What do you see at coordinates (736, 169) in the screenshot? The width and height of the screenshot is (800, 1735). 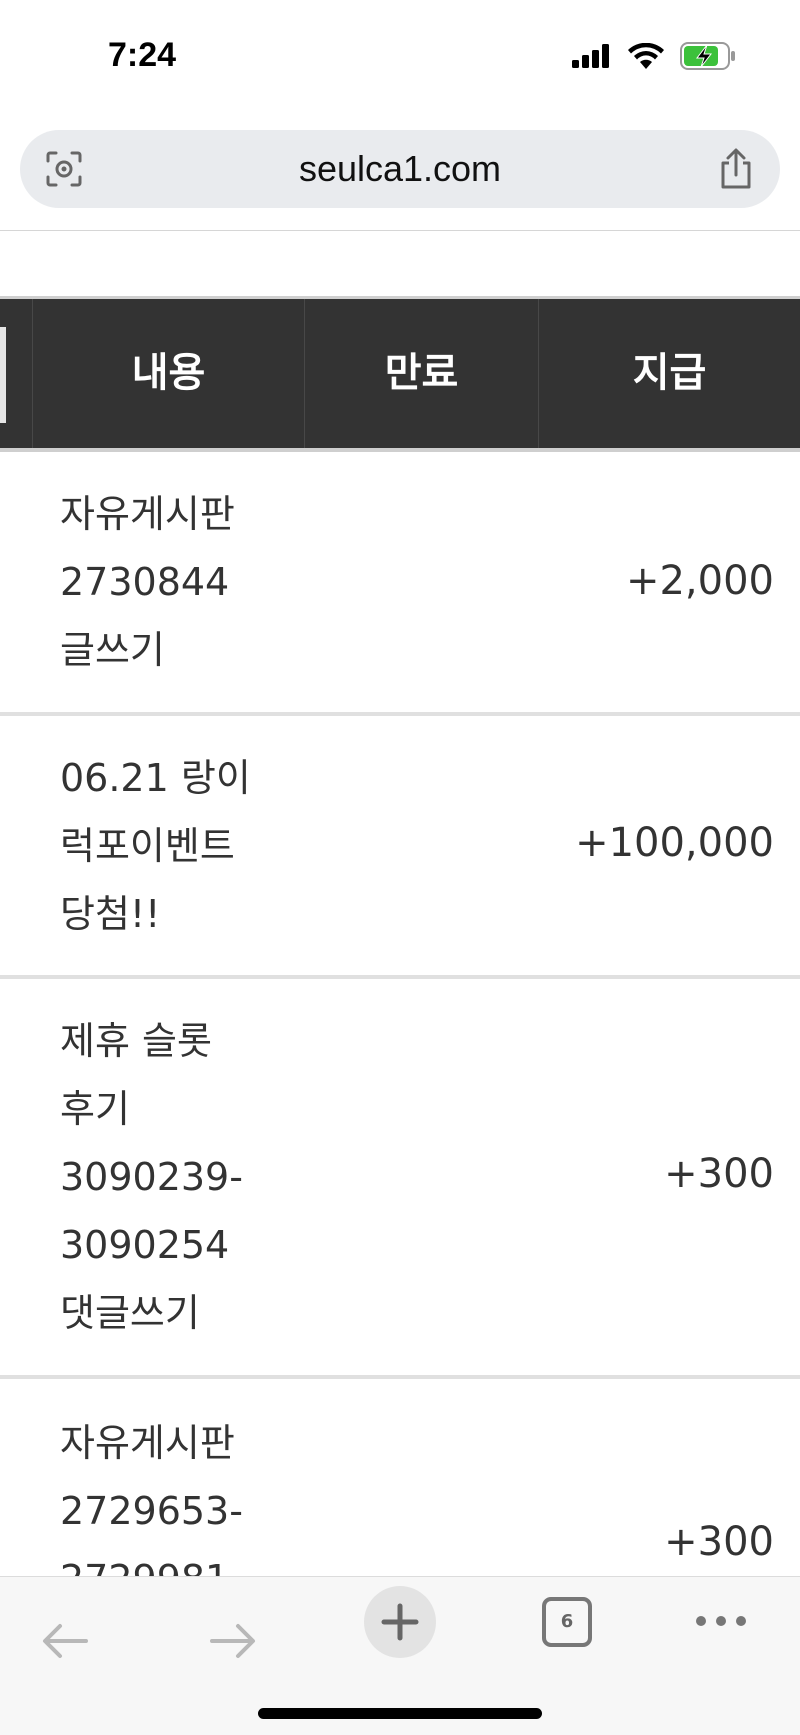 I see `share-icon` at bounding box center [736, 169].